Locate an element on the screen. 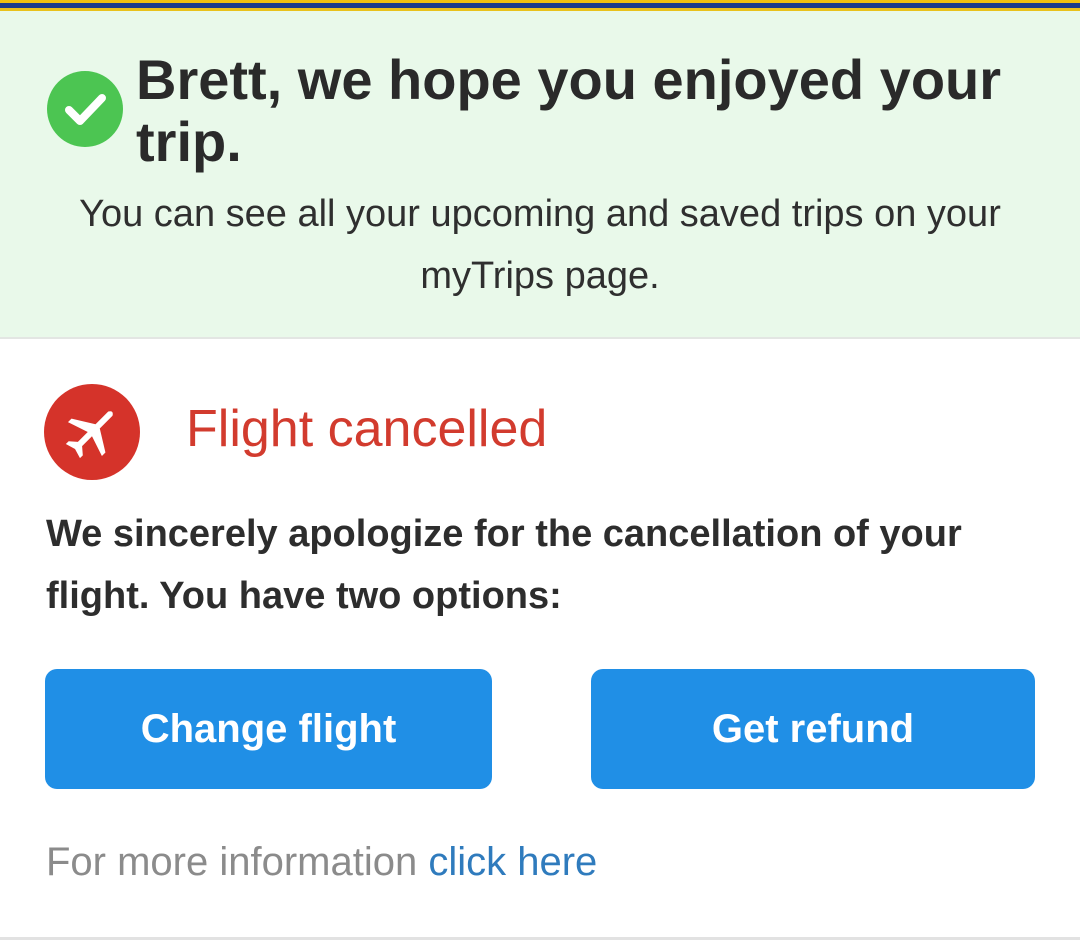 This screenshot has width=1080, height=947. airplane-icon is located at coordinates (92, 432).